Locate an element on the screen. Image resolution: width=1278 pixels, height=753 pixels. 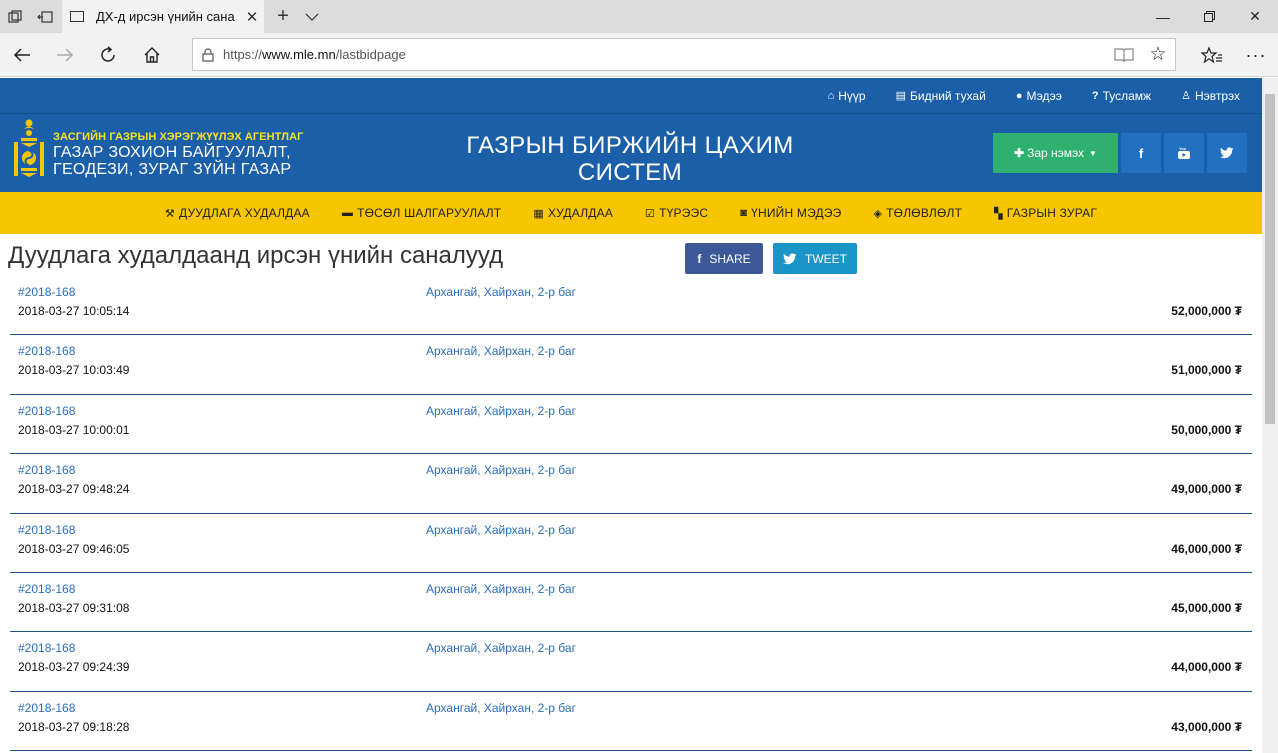
cat-map: ▚ ГАЗРЫН ЗУРАГ is located at coordinates (1045, 213).